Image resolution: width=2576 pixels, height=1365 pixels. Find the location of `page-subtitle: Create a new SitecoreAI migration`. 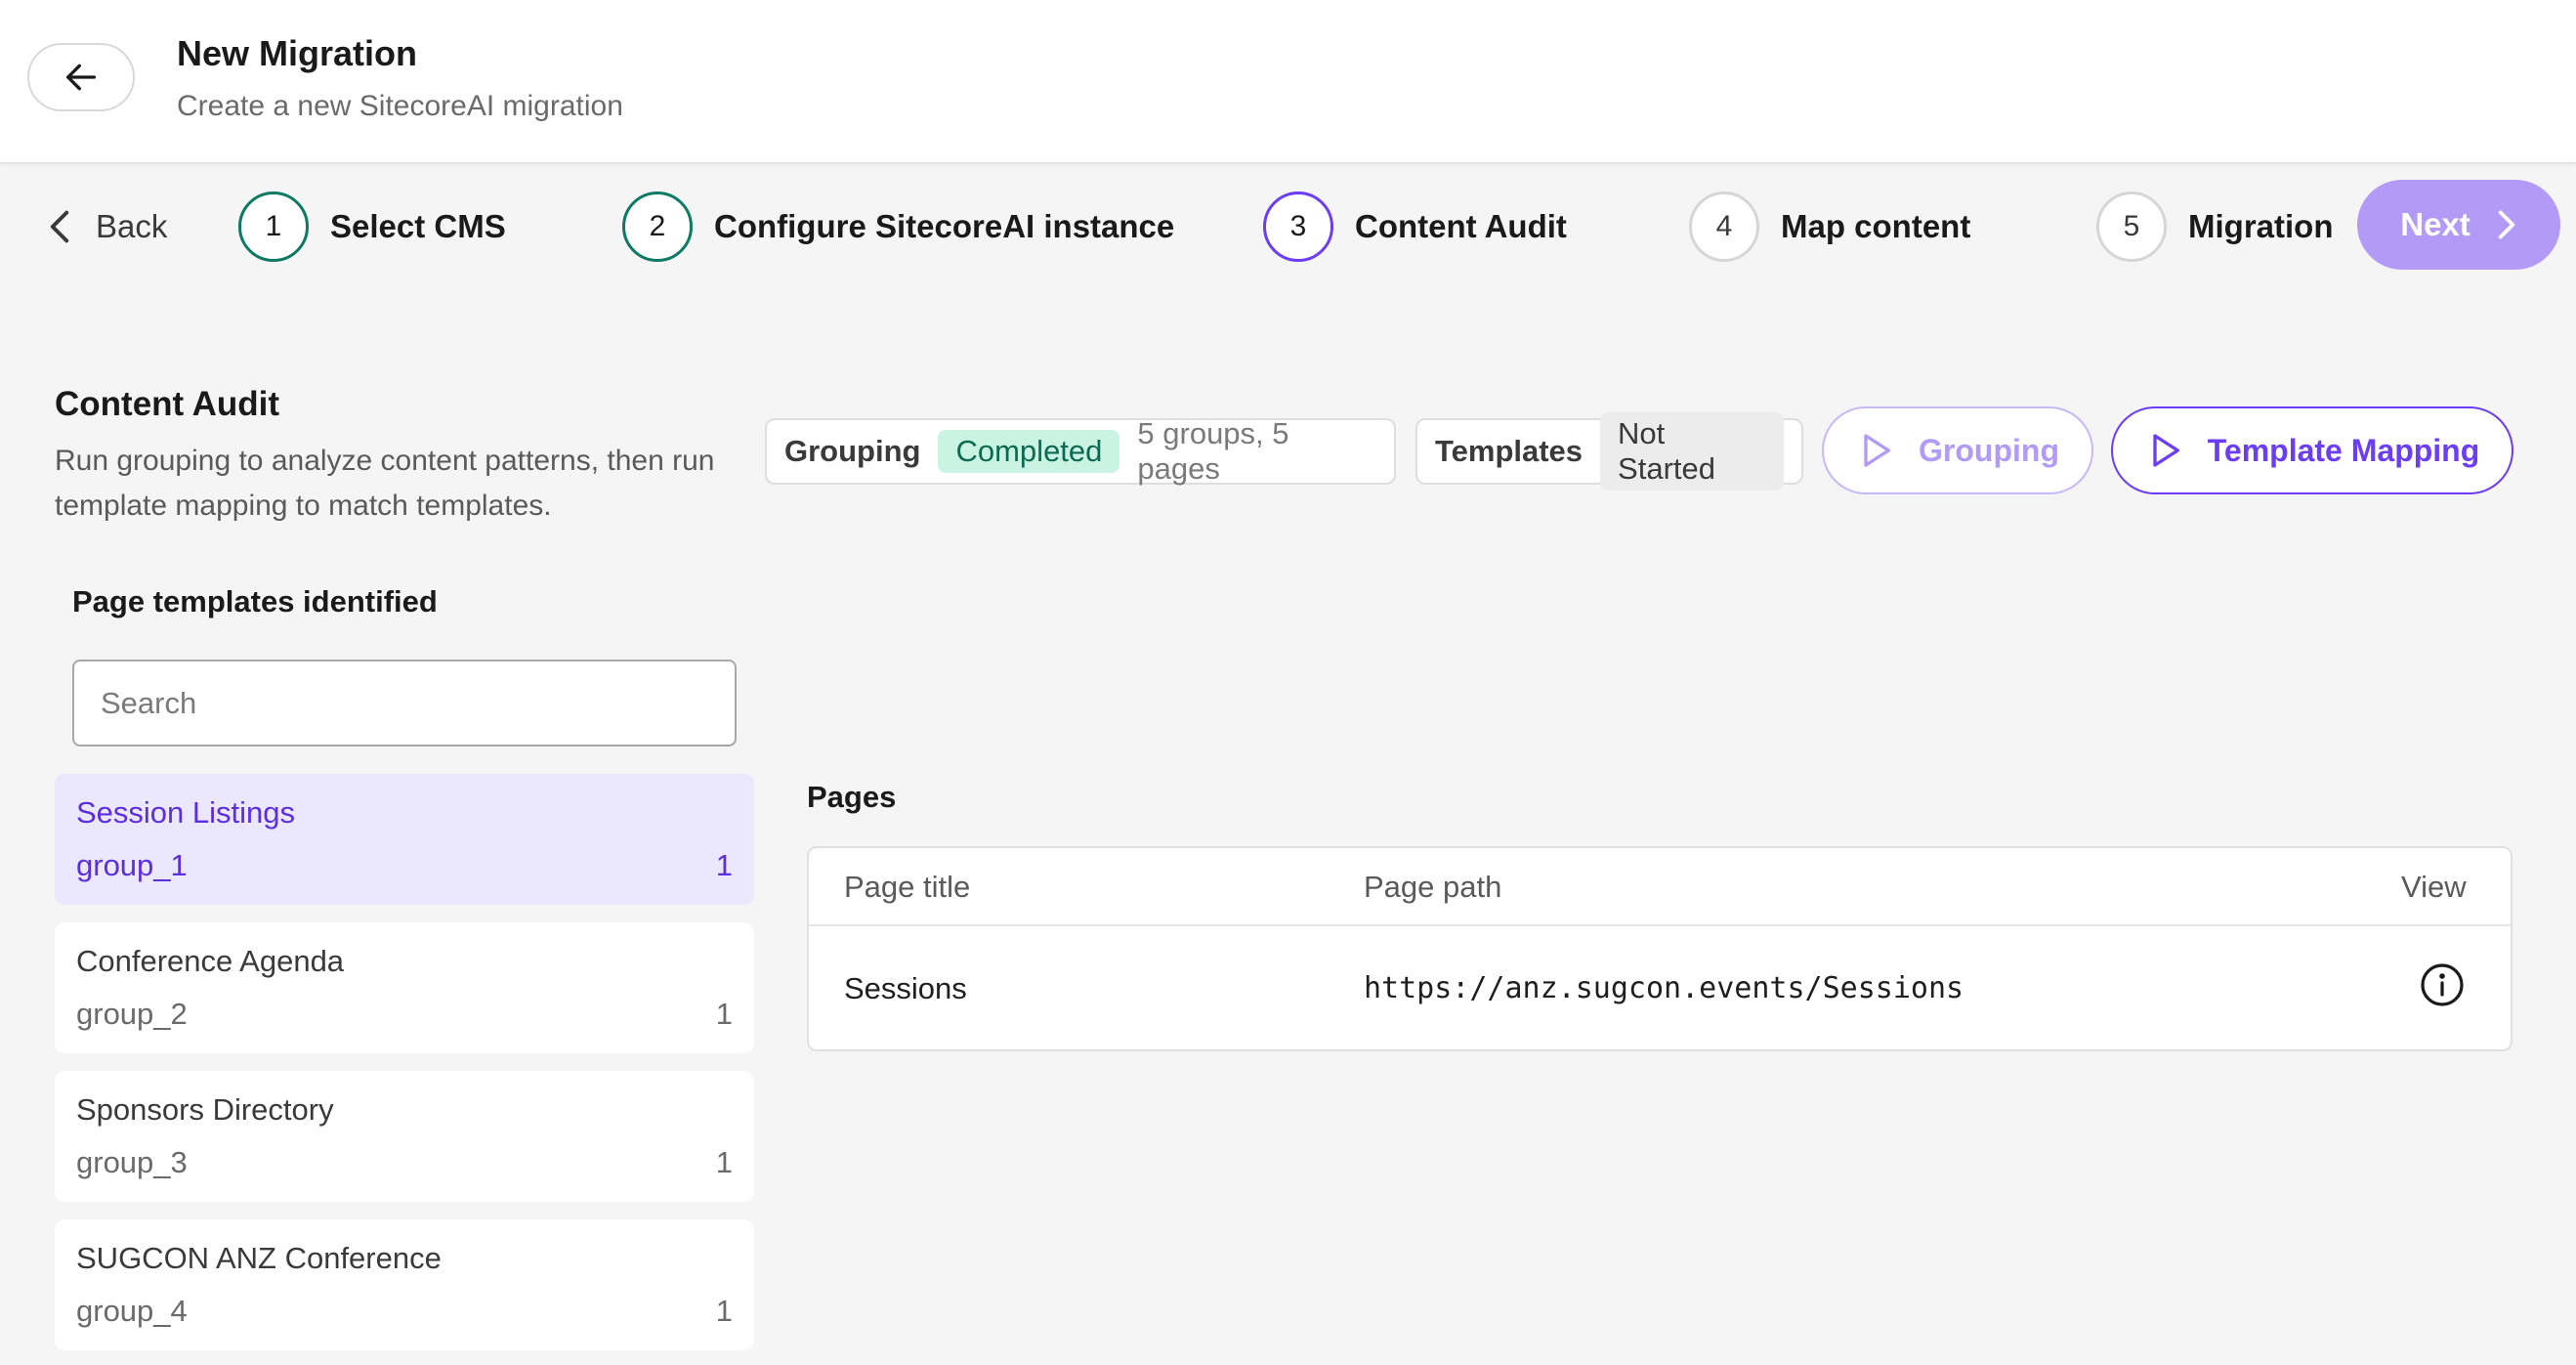

page-subtitle: Create a new SitecoreAI migration is located at coordinates (400, 106).